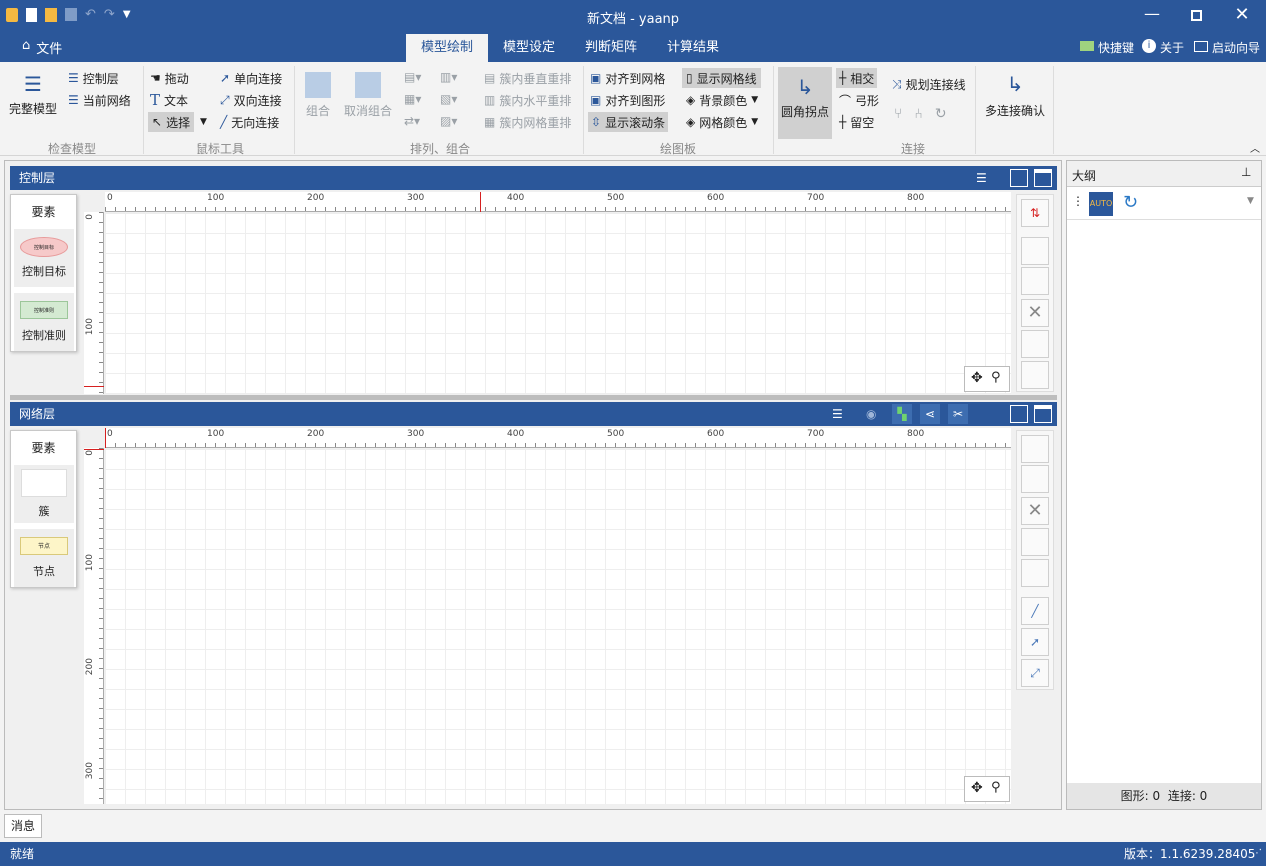  What do you see at coordinates (417, 121) in the screenshot?
I see `same-size-icon: ⇄▾` at bounding box center [417, 121].